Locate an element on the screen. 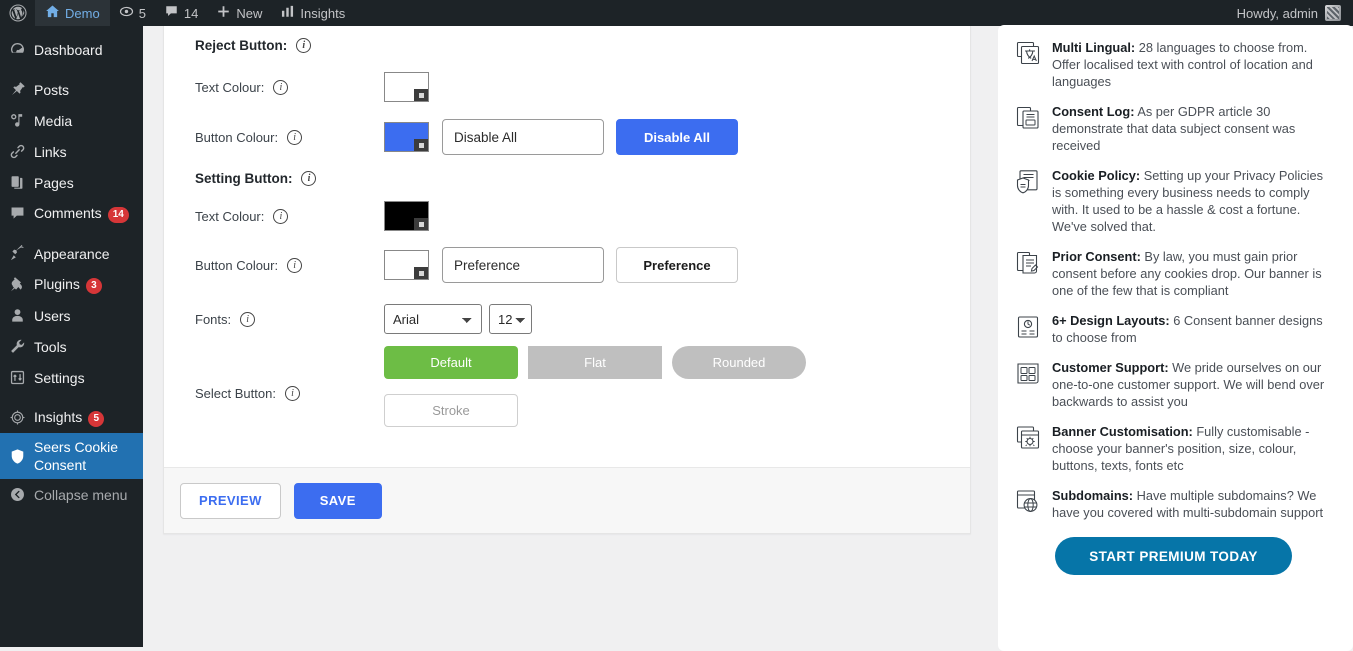 The width and height of the screenshot is (1353, 651). account-menu: Howdy, admin is located at coordinates (1295, 13).